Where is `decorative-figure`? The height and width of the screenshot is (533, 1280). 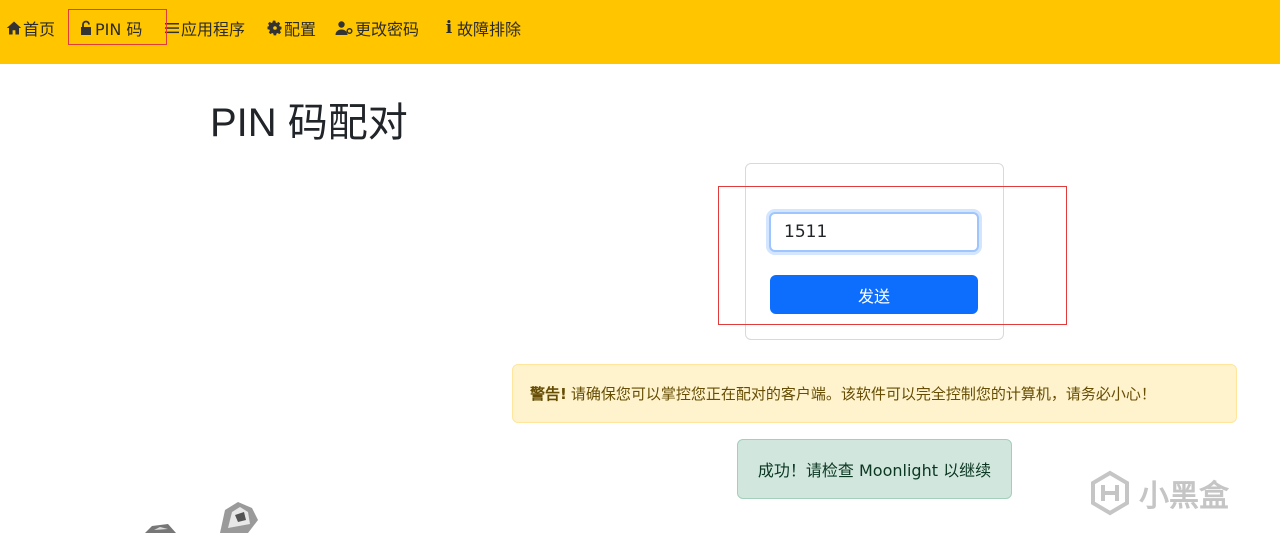 decorative-figure is located at coordinates (201, 517).